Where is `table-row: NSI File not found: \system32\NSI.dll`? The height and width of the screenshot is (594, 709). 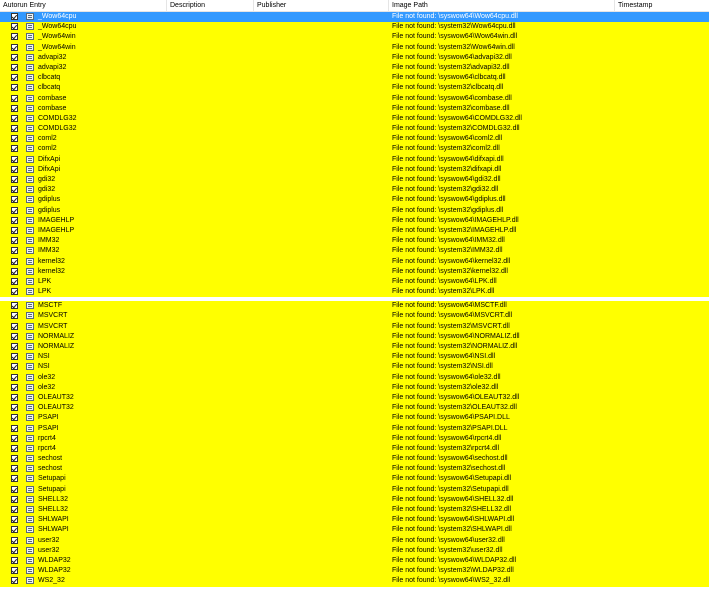 table-row: NSI File not found: \system32\NSI.dll is located at coordinates (354, 367).